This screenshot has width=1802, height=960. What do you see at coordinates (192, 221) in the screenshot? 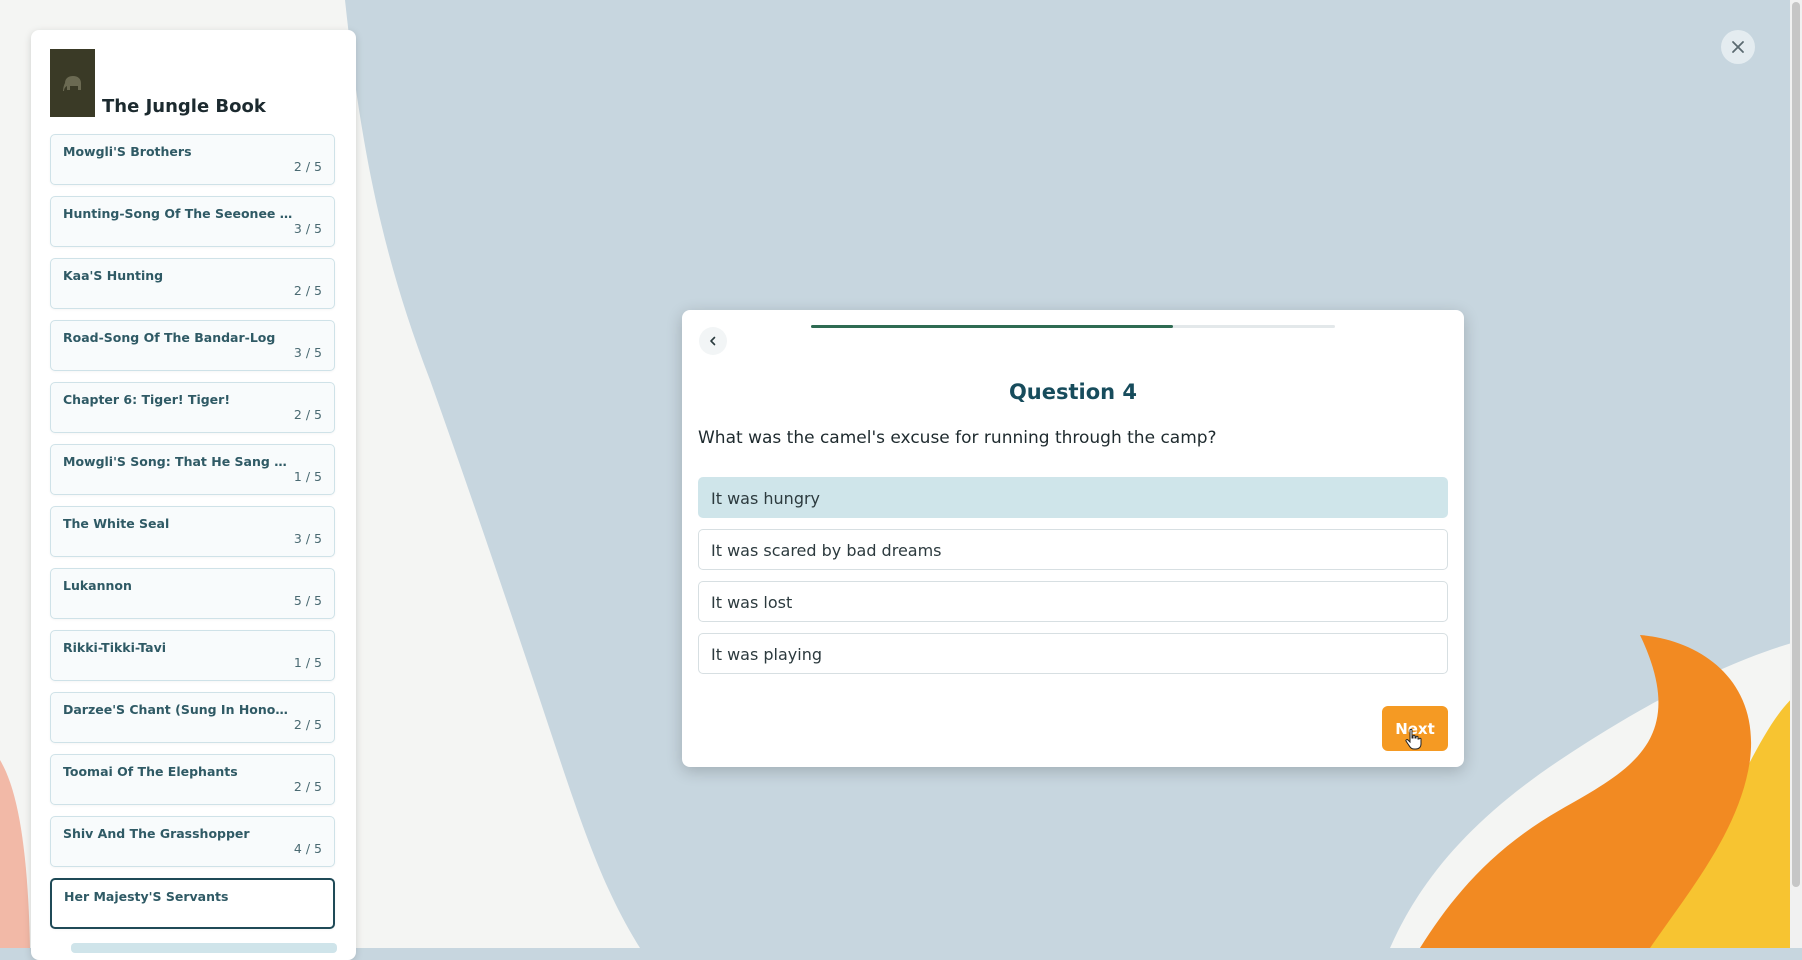
I see `chapter-item: Hunting-Song Of The Seeonee Pa... 3 / 5` at bounding box center [192, 221].